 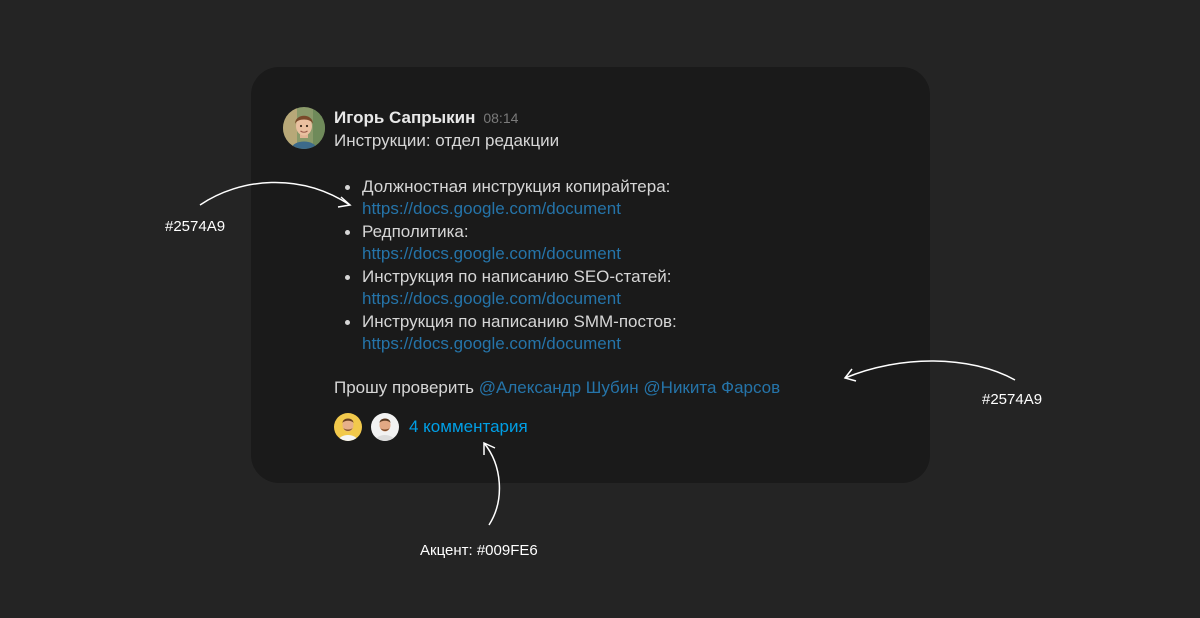 I want to click on annotation-link-color: #2574A9, so click(x=195, y=226).